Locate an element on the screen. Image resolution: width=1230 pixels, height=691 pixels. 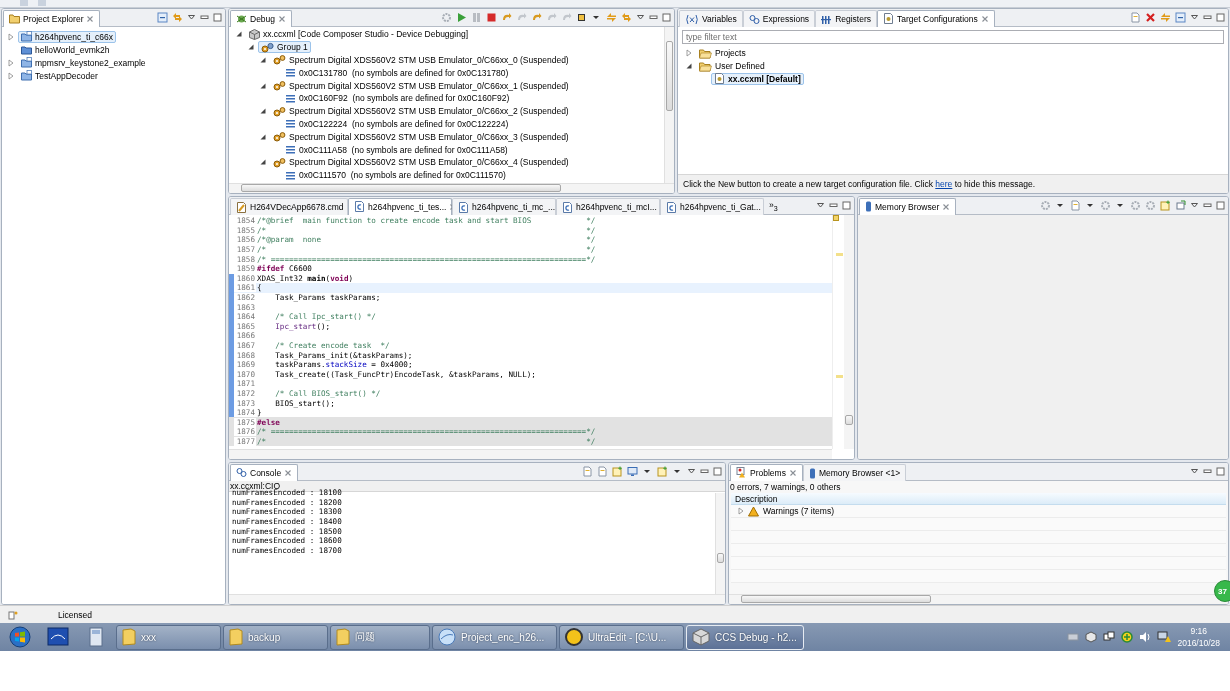
view-tab: Project Explorer is located at coordinates (52, 18).